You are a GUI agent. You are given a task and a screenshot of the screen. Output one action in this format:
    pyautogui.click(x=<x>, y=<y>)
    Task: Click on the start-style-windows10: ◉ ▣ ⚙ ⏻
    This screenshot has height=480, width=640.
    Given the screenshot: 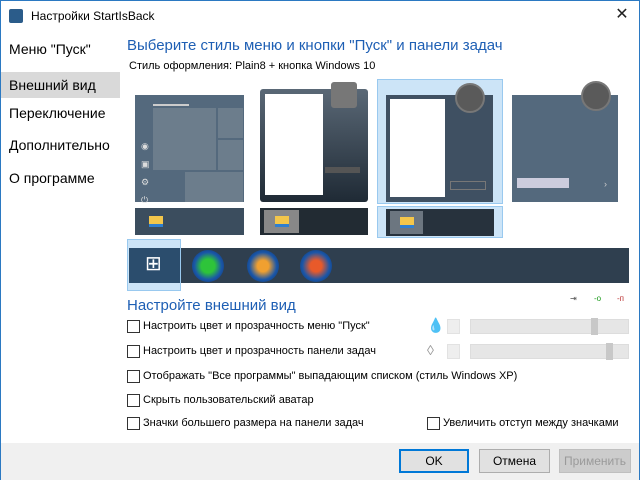 What is the action you would take?
    pyautogui.click(x=189, y=150)
    